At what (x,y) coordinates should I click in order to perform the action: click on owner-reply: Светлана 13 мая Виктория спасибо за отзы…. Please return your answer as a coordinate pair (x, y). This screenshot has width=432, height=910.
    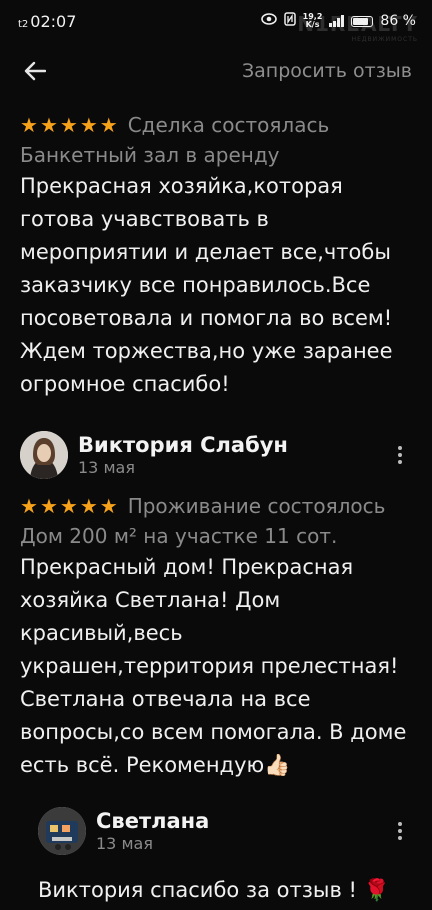
    Looking at the image, I should click on (216, 853).